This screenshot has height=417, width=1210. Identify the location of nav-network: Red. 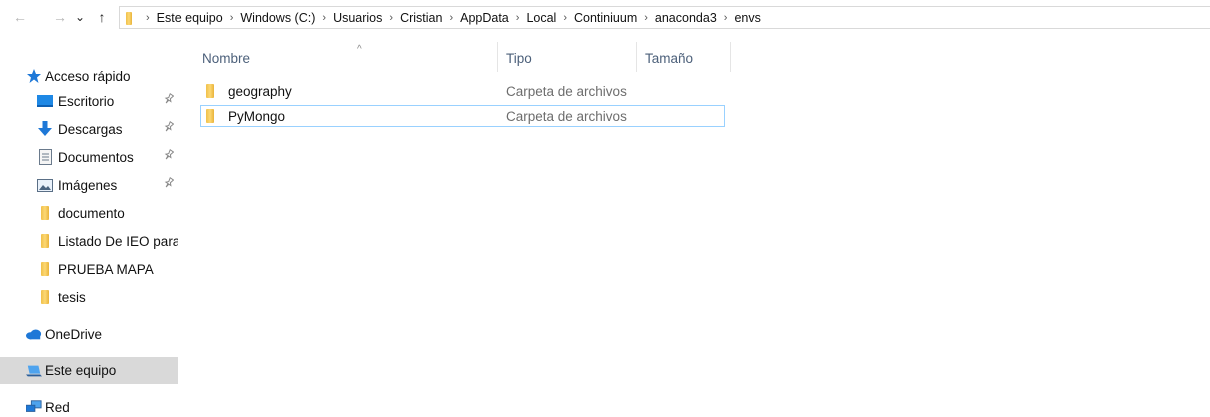
(115, 406).